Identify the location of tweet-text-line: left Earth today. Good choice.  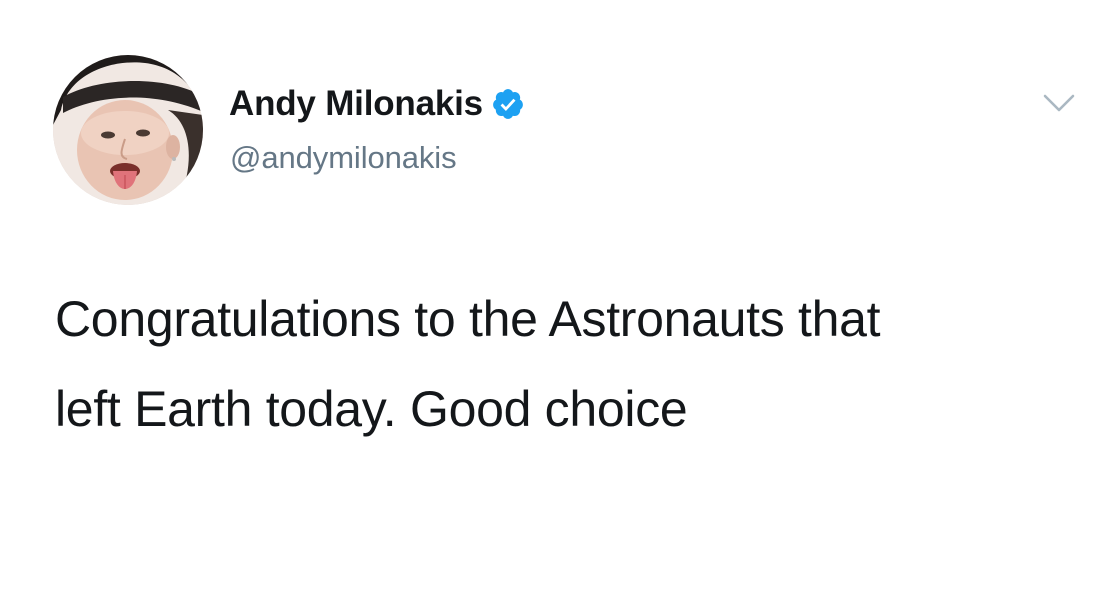
(371, 409).